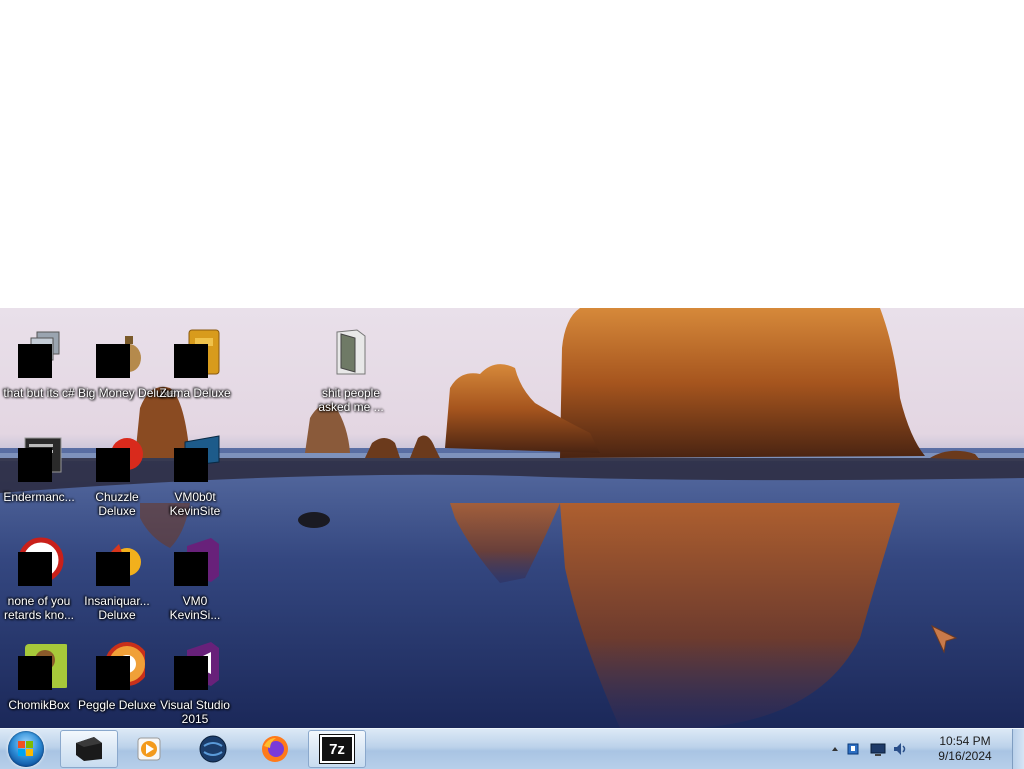 This screenshot has width=1024, height=769. What do you see at coordinates (195, 393) in the screenshot?
I see `desktop-icon-label: Zuma Deluxe` at bounding box center [195, 393].